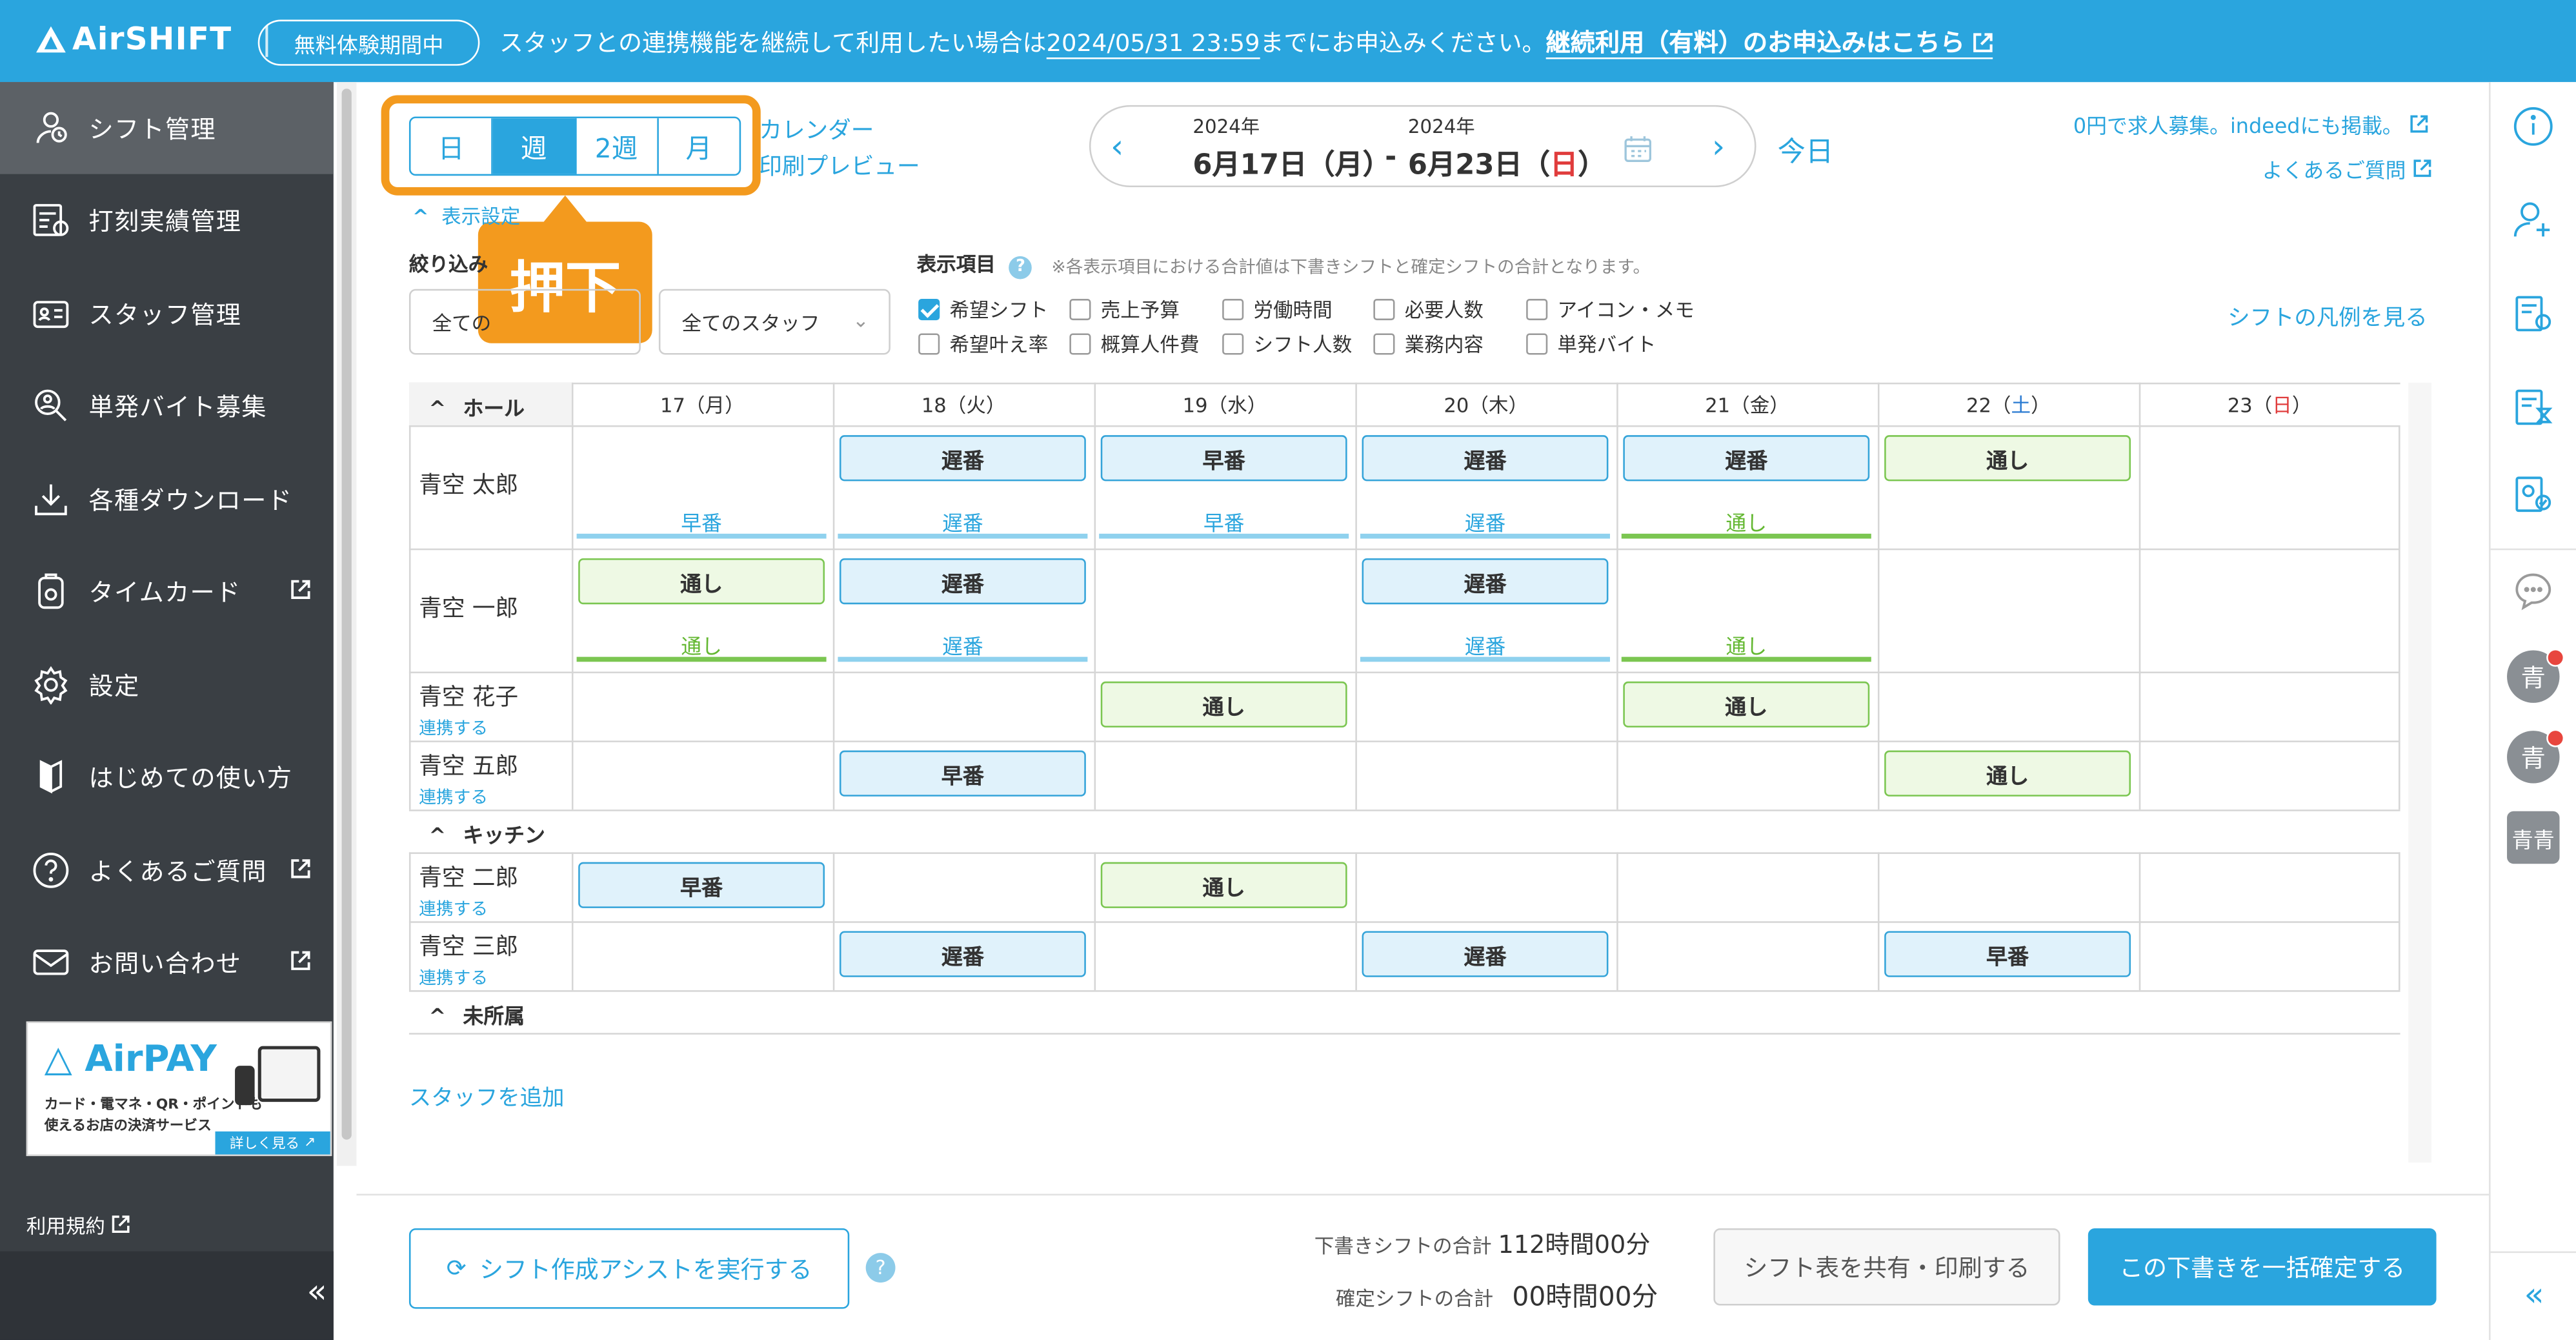 Image resolution: width=2576 pixels, height=1340 pixels. Describe the element at coordinates (167, 776) in the screenshot. I see `sidebar-item-guide: はじめての使い方` at that location.